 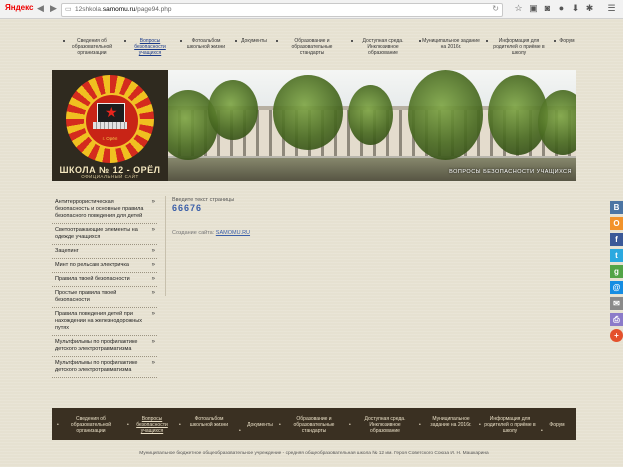 I want to click on laptop-icon: ★, so click(x=110, y=116).